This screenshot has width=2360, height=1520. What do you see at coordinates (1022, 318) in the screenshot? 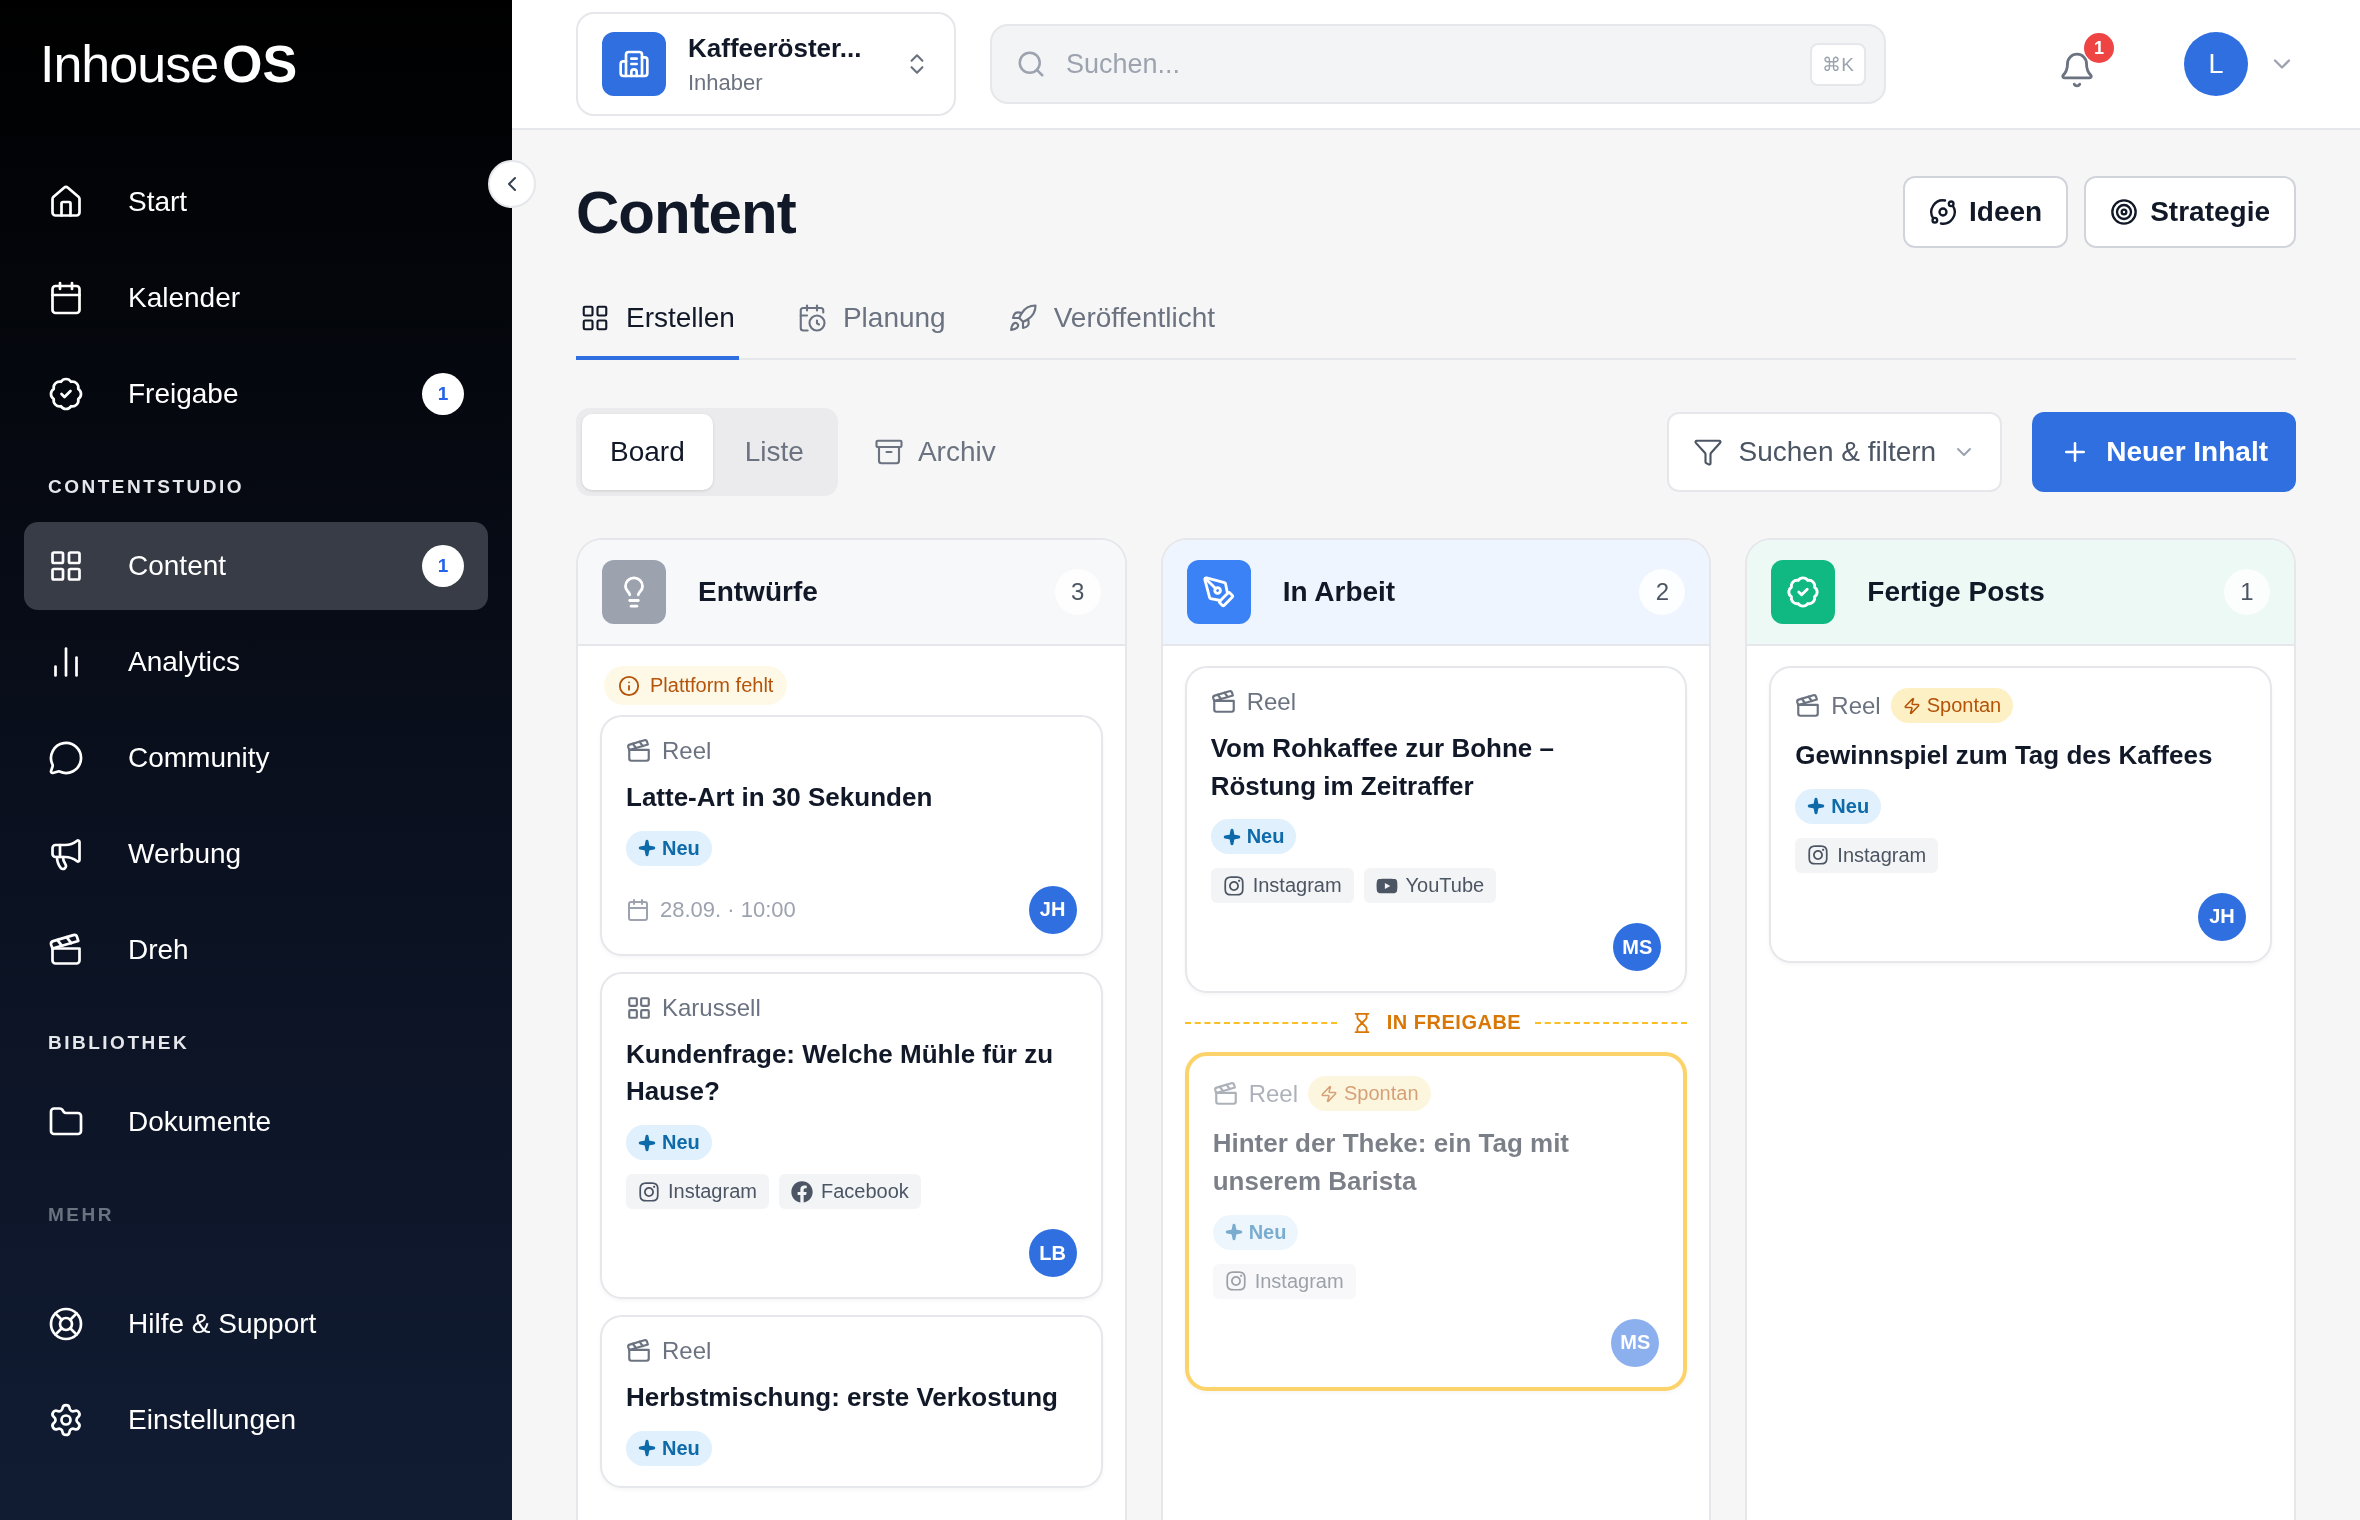
I see `rocket-icon` at bounding box center [1022, 318].